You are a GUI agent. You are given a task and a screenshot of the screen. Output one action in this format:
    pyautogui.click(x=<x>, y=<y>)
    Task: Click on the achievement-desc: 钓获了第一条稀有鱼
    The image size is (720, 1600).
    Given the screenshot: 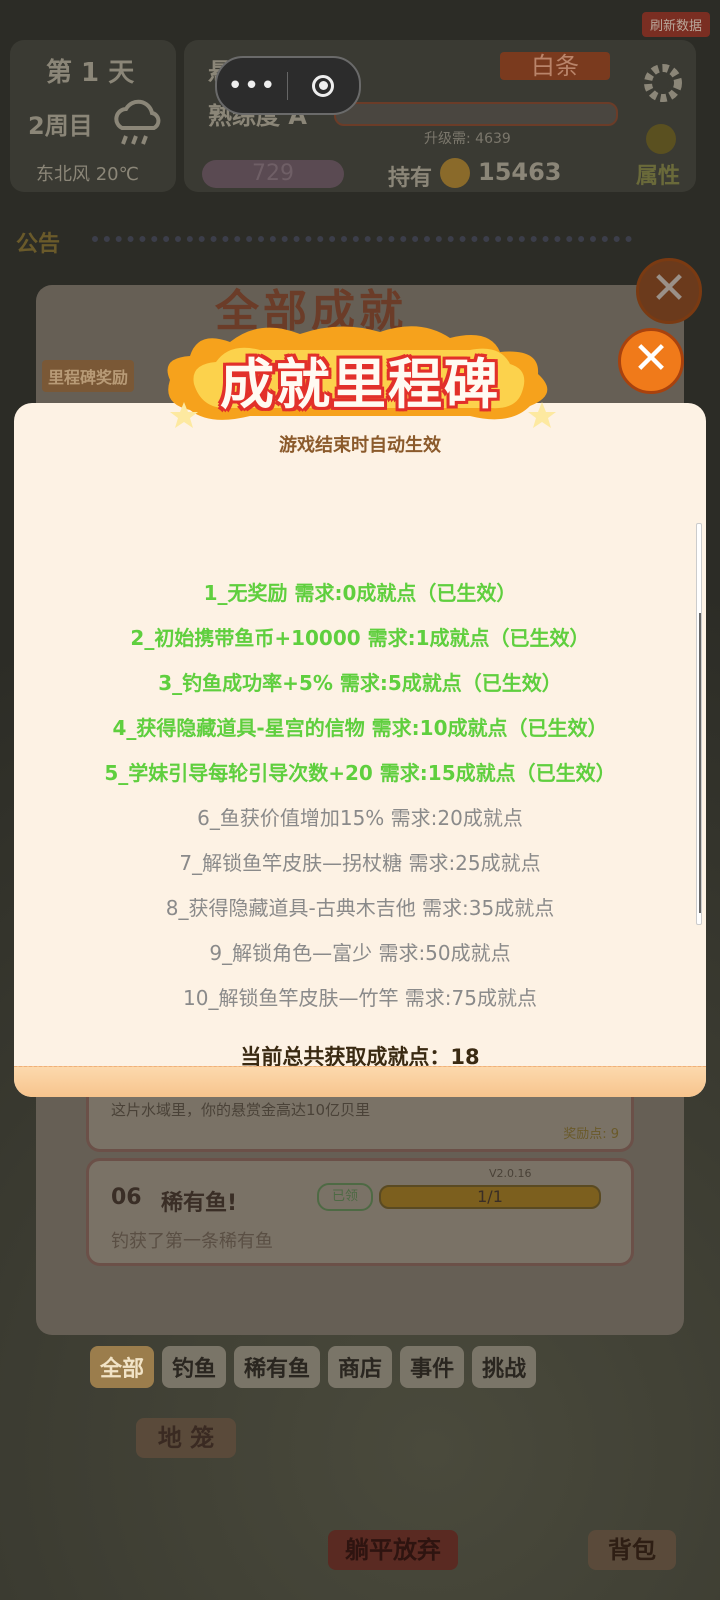 What is the action you would take?
    pyautogui.click(x=192, y=1241)
    